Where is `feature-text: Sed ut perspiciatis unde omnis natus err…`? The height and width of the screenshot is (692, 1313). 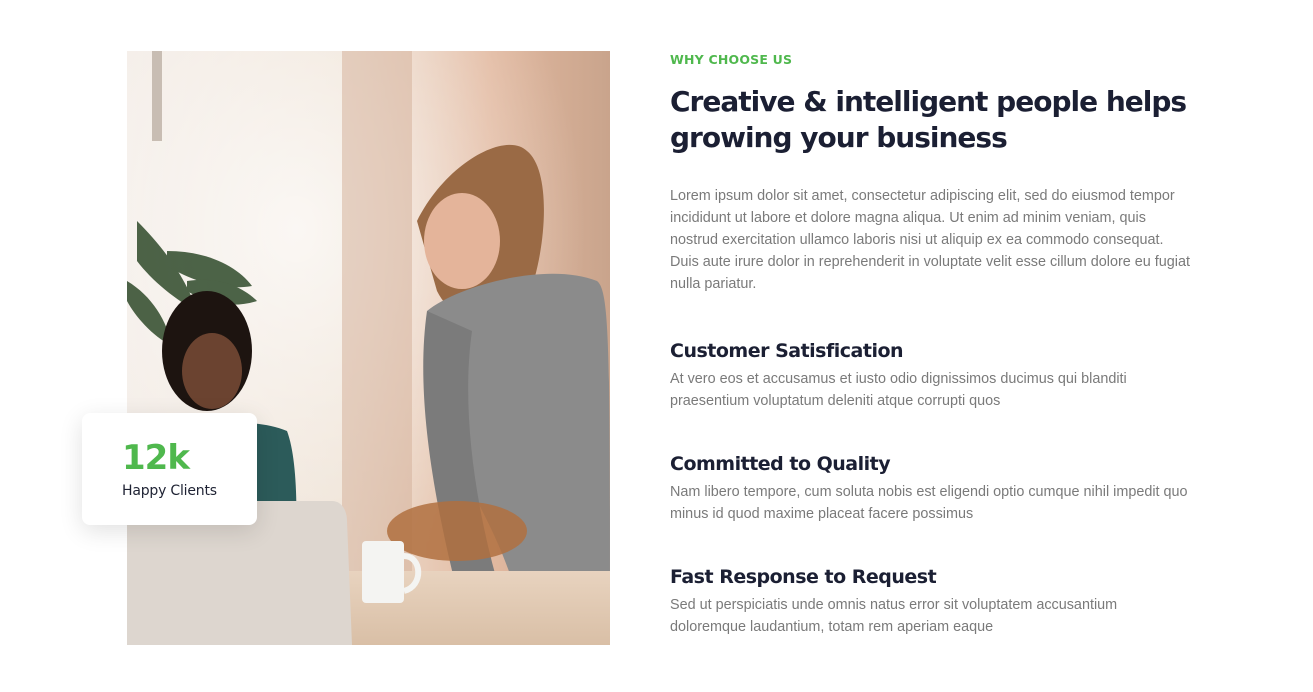 feature-text: Sed ut perspiciatis unde omnis natus err… is located at coordinates (894, 616).